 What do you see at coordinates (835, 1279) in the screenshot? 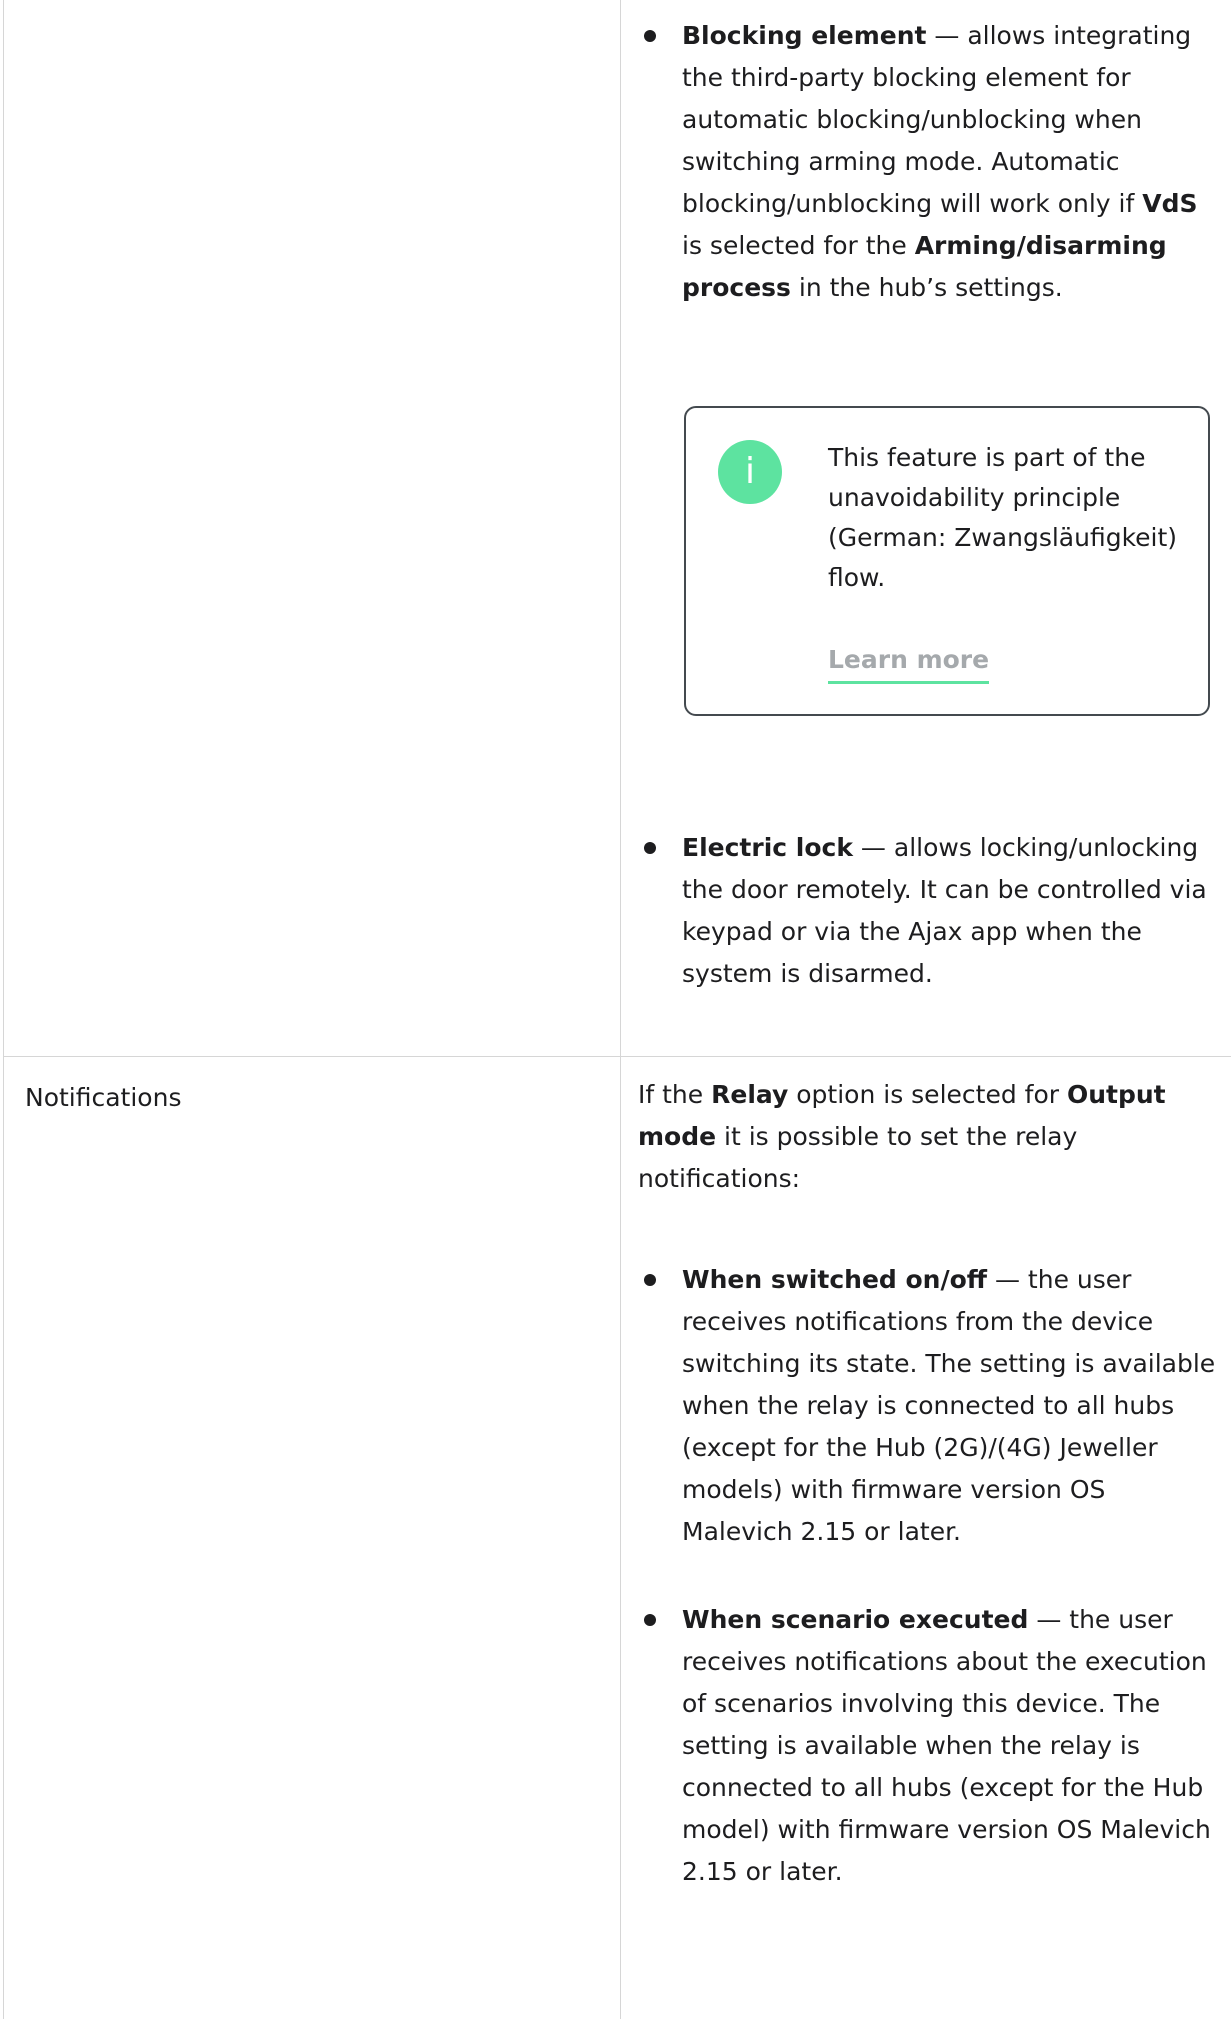
I see `switched-on-off-title: When switched on/off` at bounding box center [835, 1279].